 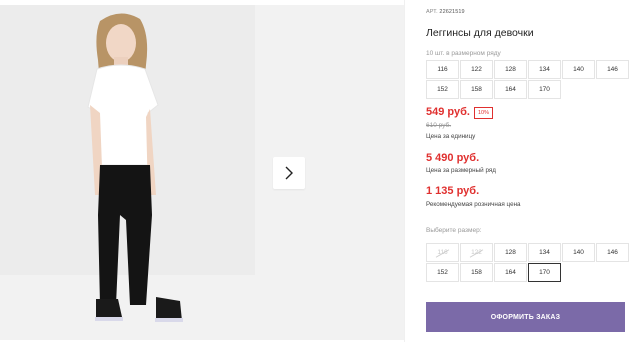 What do you see at coordinates (442, 252) in the screenshot?
I see `size-option-116: 116` at bounding box center [442, 252].